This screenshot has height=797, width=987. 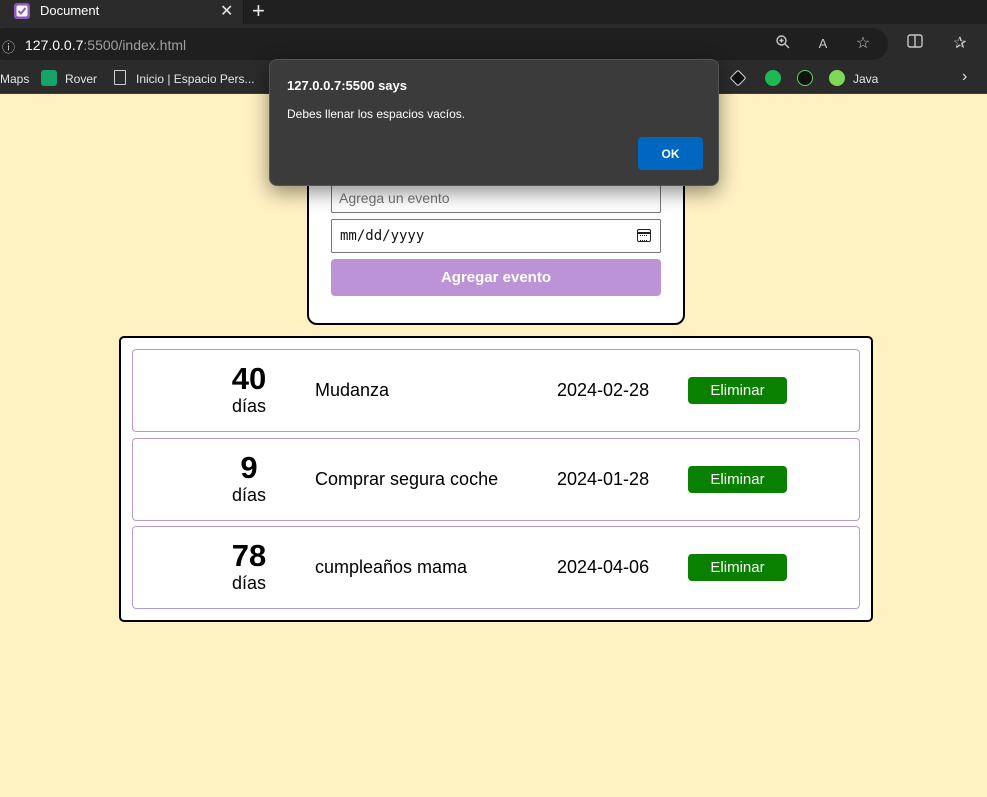 What do you see at coordinates (258, 12) in the screenshot?
I see `new-tab-icon: +` at bounding box center [258, 12].